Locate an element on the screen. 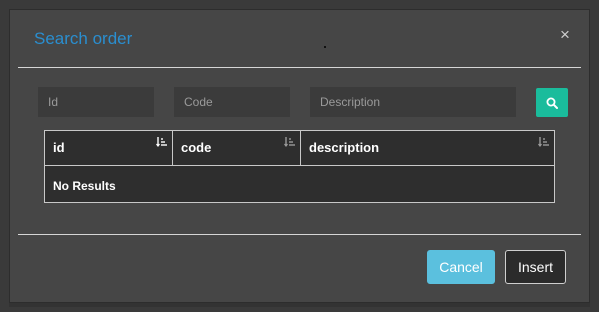 This screenshot has width=599, height=312. insert-button: Insert is located at coordinates (535, 267).